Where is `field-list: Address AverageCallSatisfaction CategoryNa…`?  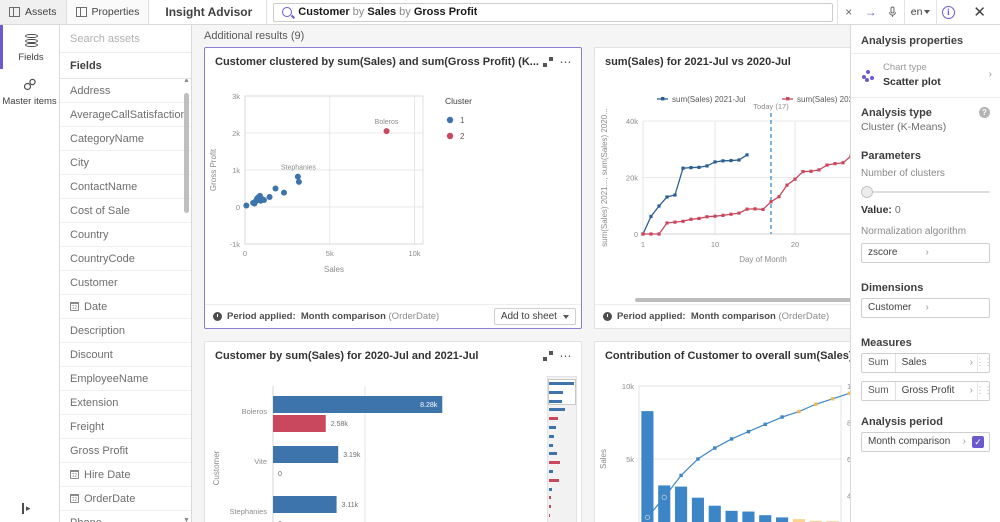
field-list: Address AverageCallSatisfaction CategoryNa… is located at coordinates (125, 300).